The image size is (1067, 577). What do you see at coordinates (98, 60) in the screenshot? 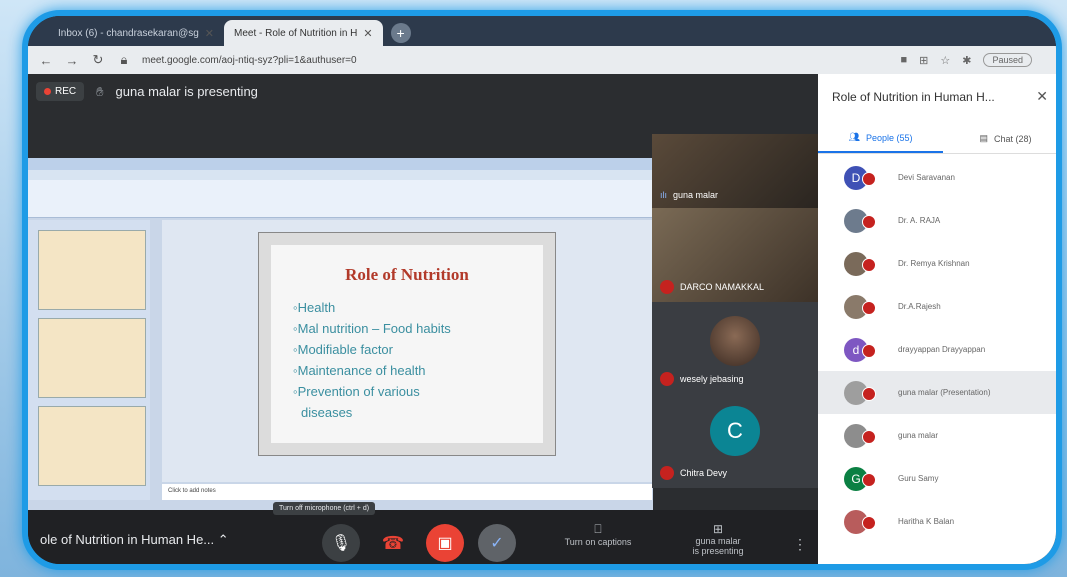
I see `reload-icon: ↻` at bounding box center [98, 60].